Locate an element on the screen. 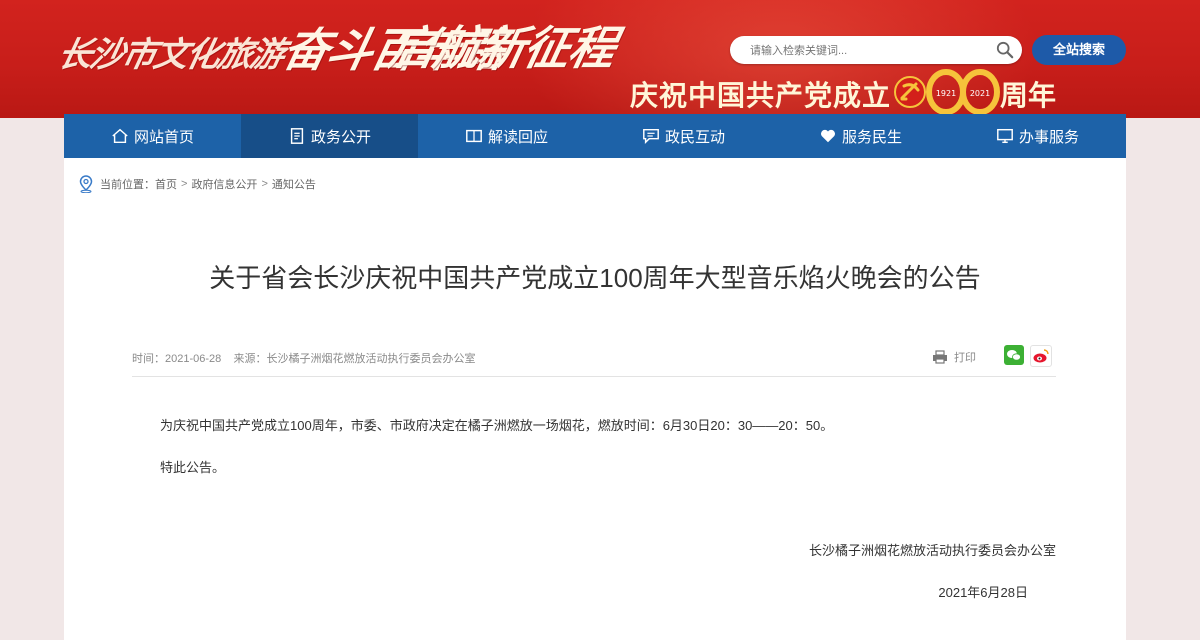 The image size is (1200, 640). breadcrumb-gov-info: 政府信息公开 is located at coordinates (224, 184).